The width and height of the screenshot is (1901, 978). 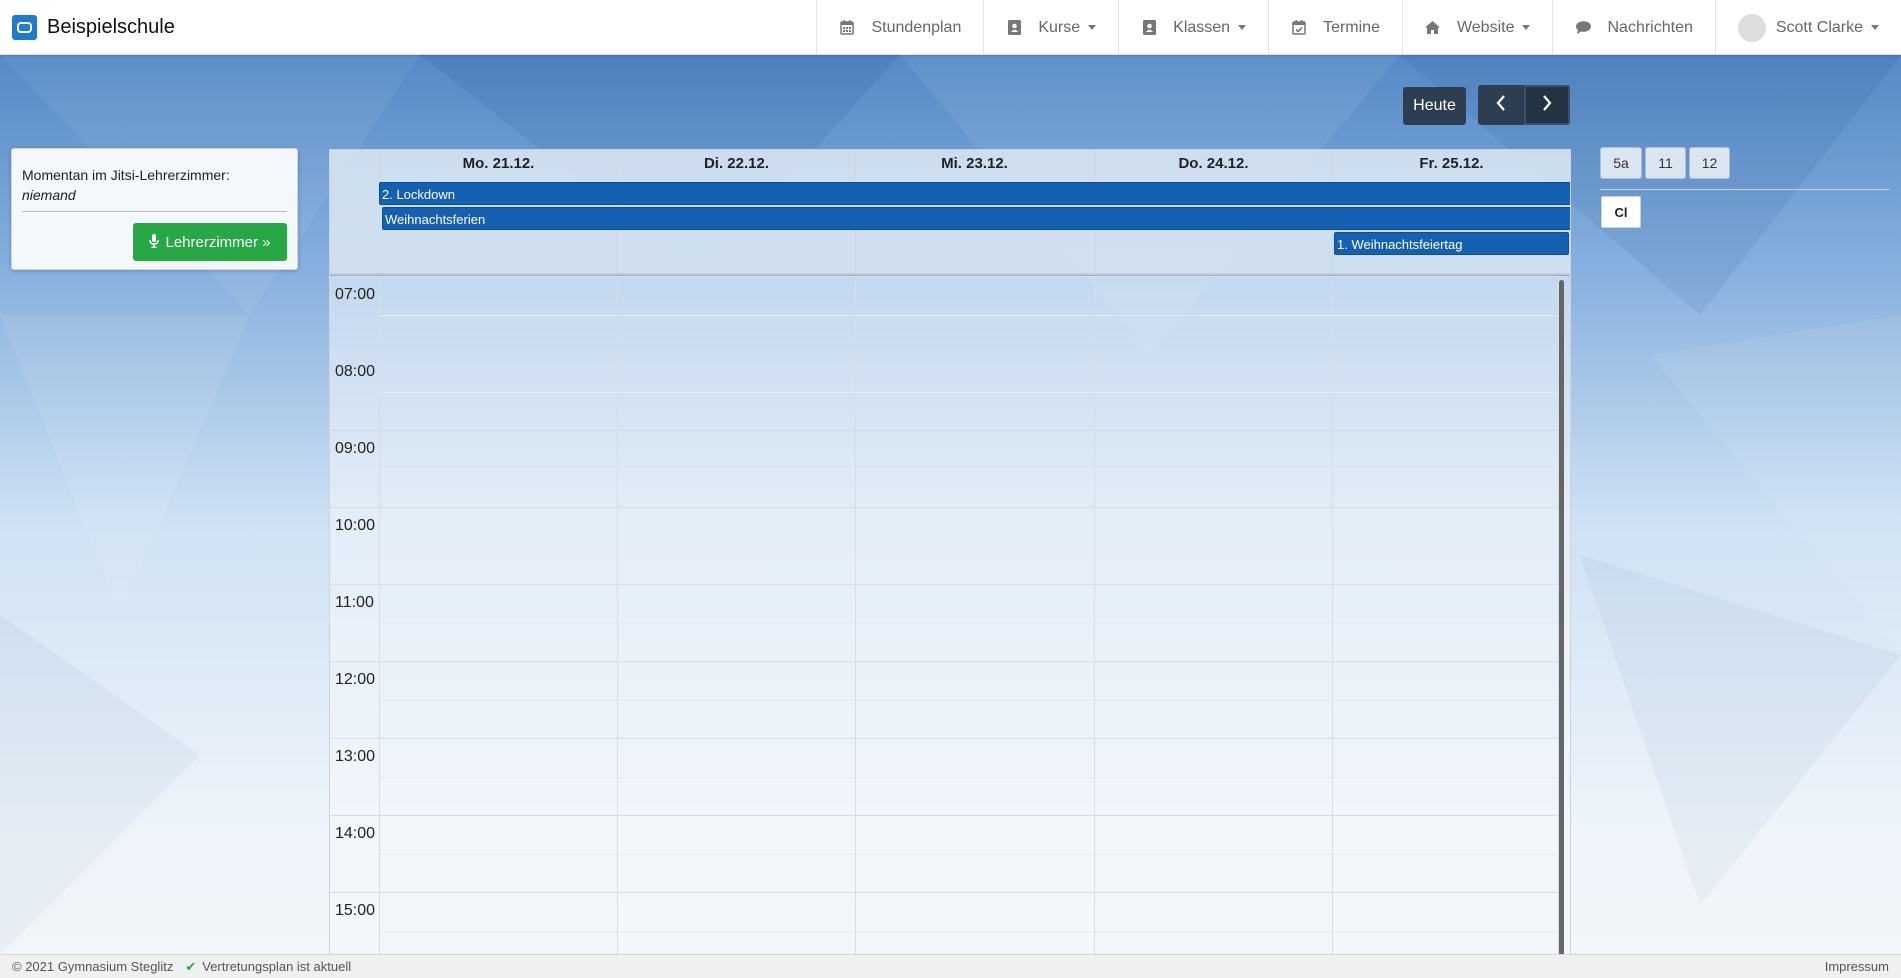 What do you see at coordinates (1434, 106) in the screenshot?
I see `today-button: Heute` at bounding box center [1434, 106].